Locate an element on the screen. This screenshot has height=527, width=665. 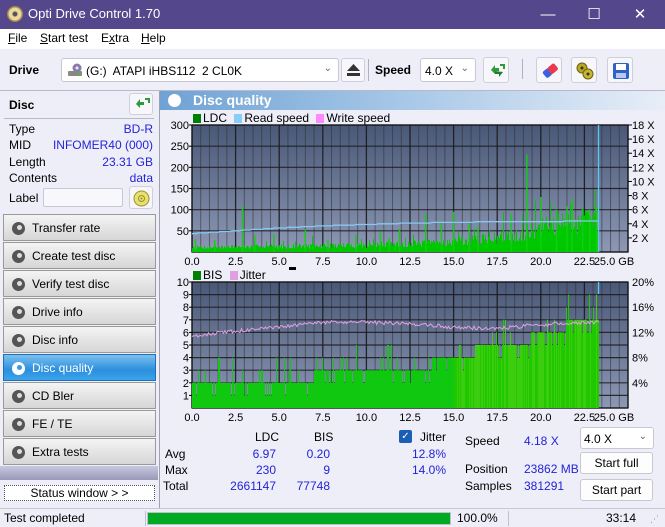
drive-select: (G:) ATAPI iHBS112 2 CL0K ⌄ is located at coordinates (200, 70).